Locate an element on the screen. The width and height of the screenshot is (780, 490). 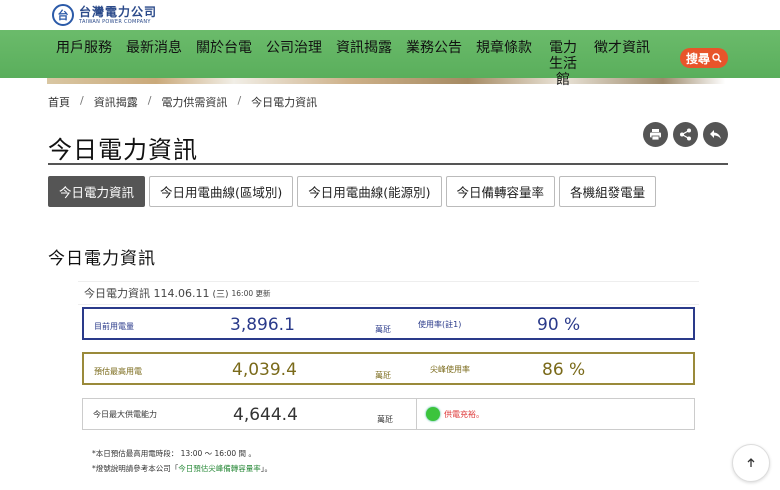
share-button is located at coordinates (685, 134).